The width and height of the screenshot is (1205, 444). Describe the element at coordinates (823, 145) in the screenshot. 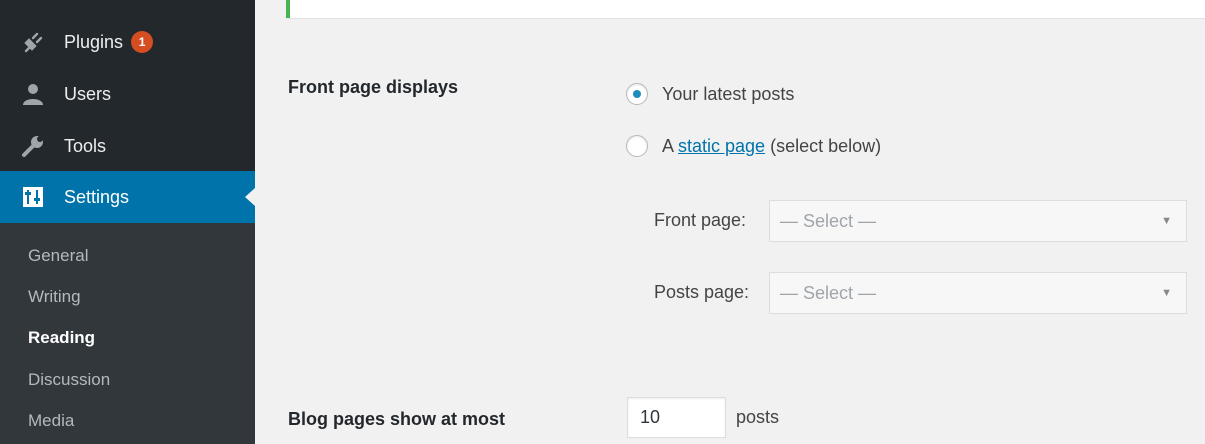

I see `static-page-suffix: (select below)` at that location.